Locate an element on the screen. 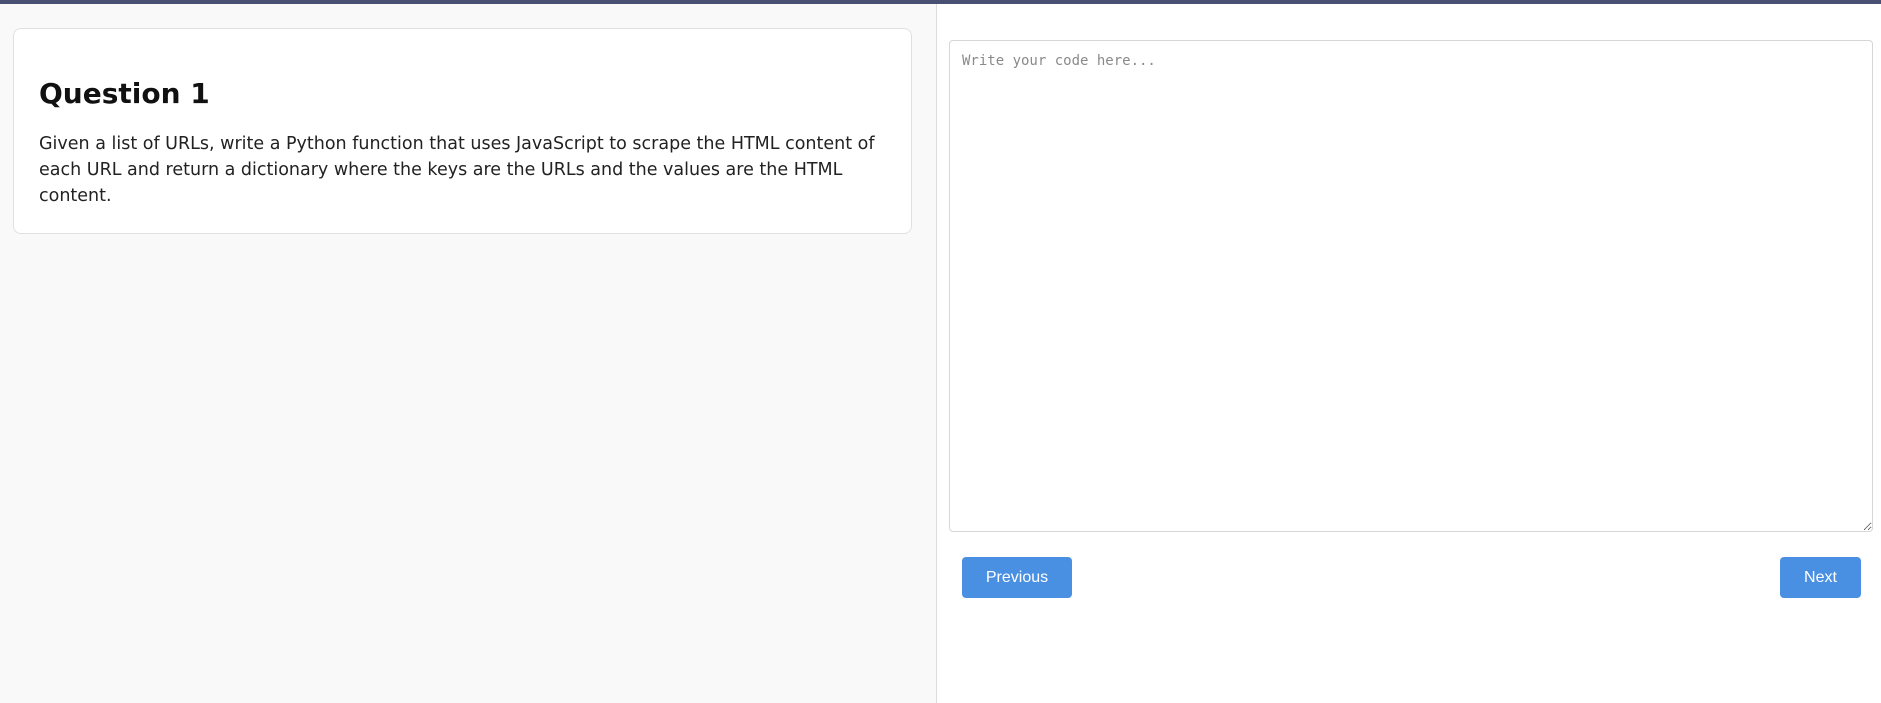  next-button: Next is located at coordinates (1820, 577).